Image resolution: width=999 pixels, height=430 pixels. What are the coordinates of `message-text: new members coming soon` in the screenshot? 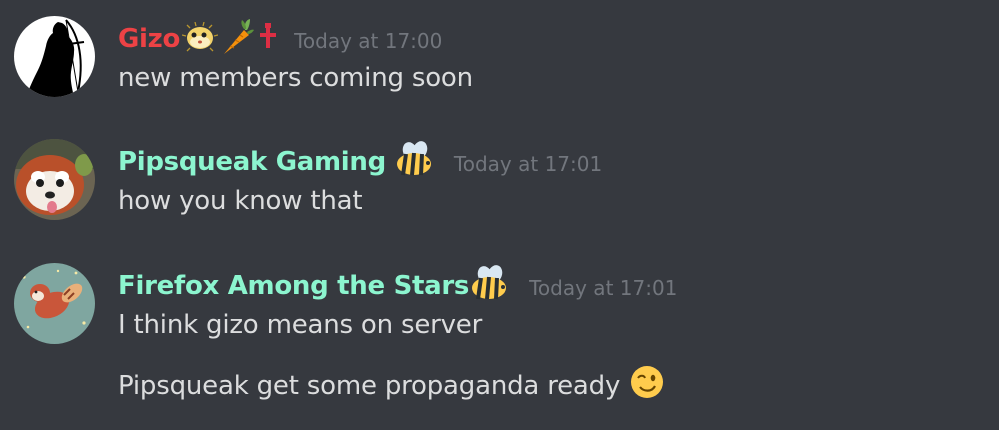 It's located at (295, 78).